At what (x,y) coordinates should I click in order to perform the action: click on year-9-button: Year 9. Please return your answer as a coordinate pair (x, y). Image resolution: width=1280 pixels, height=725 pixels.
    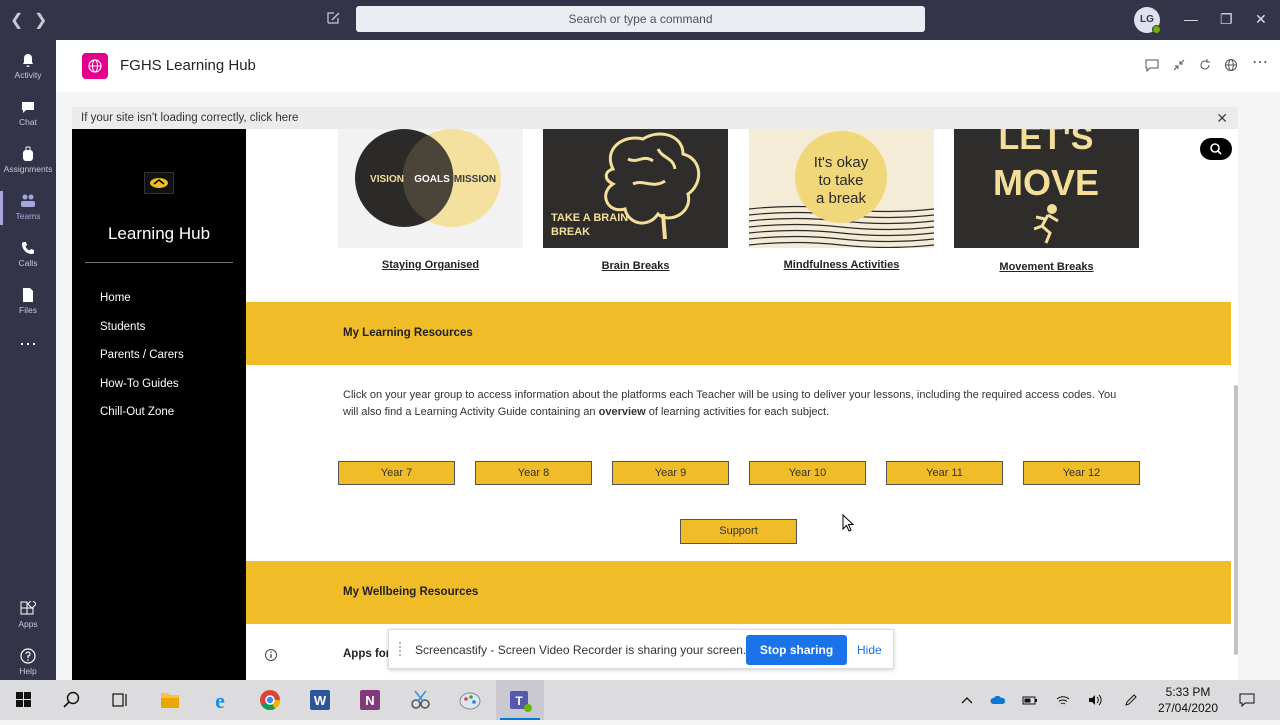
    Looking at the image, I should click on (670, 473).